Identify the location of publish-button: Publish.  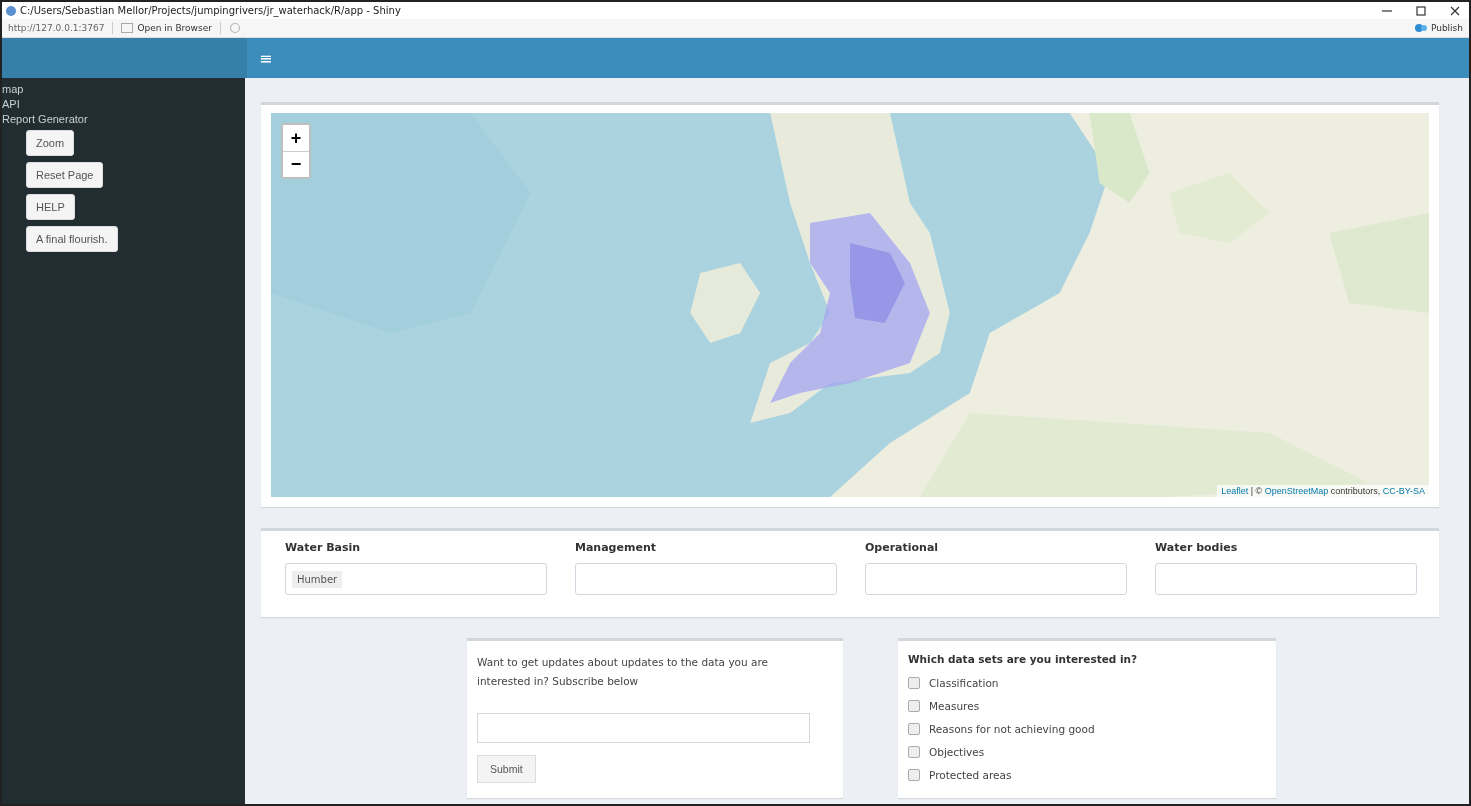
(1438, 28).